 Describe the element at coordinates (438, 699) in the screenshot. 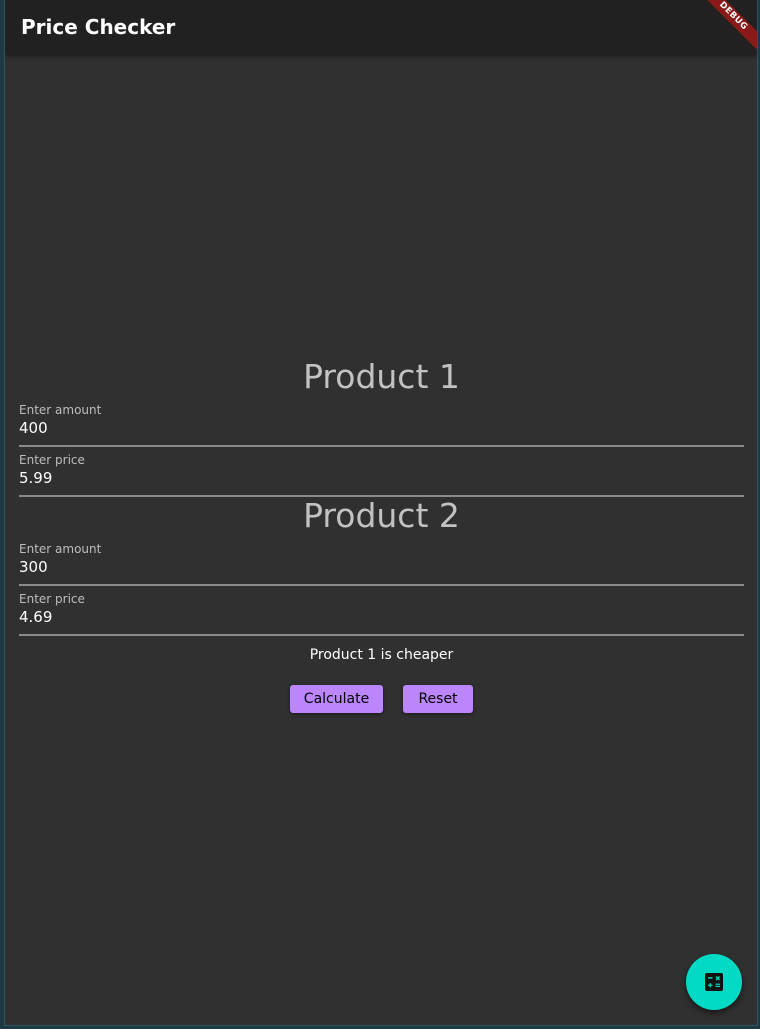

I see `reset-button: Reset` at that location.